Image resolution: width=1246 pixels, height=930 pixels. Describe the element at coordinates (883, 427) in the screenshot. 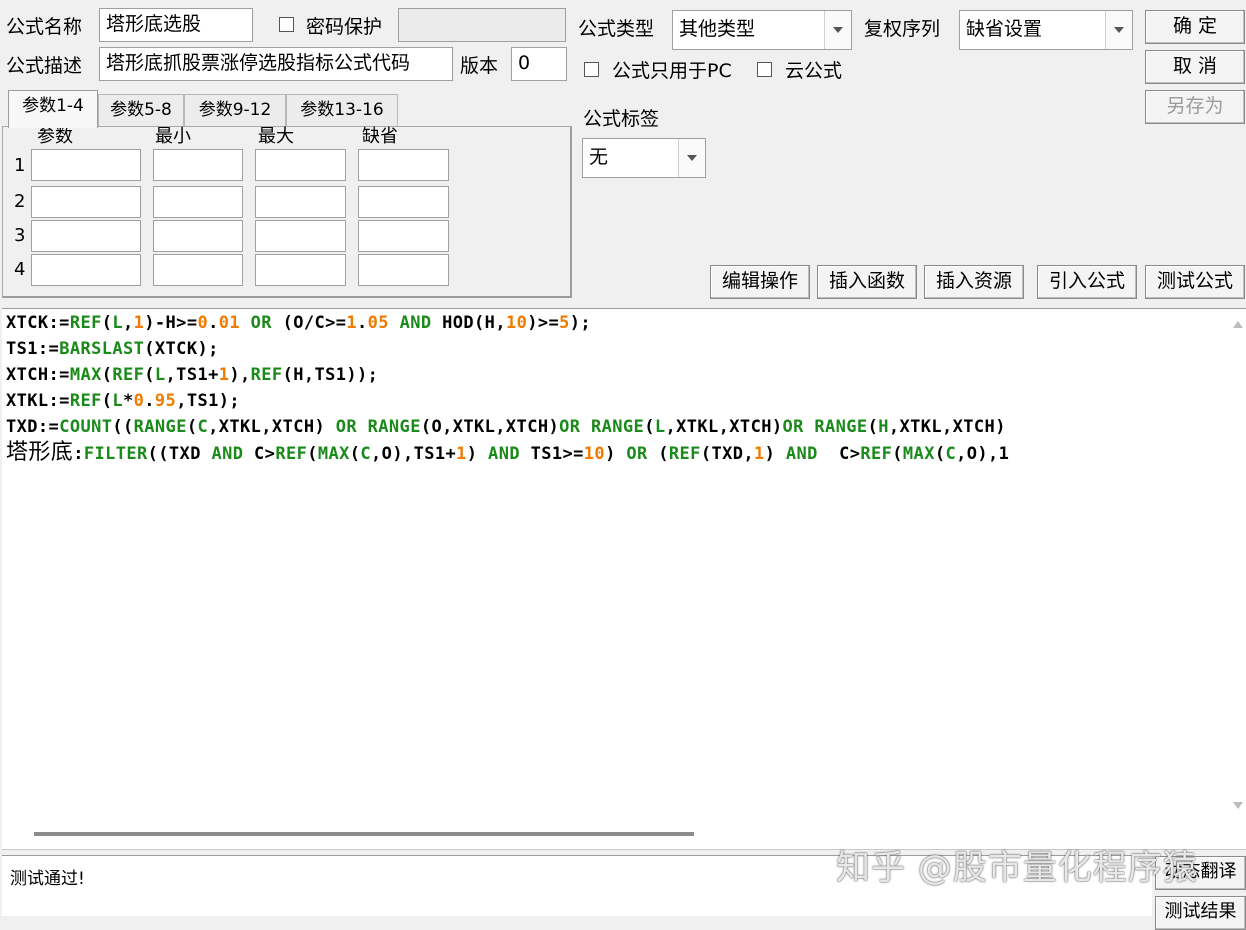

I see `code-token: H` at that location.